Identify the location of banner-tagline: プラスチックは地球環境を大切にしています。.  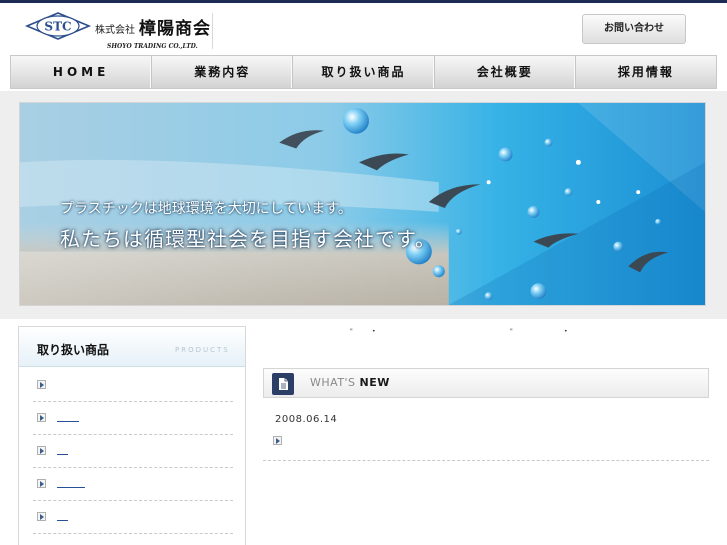
(206, 209).